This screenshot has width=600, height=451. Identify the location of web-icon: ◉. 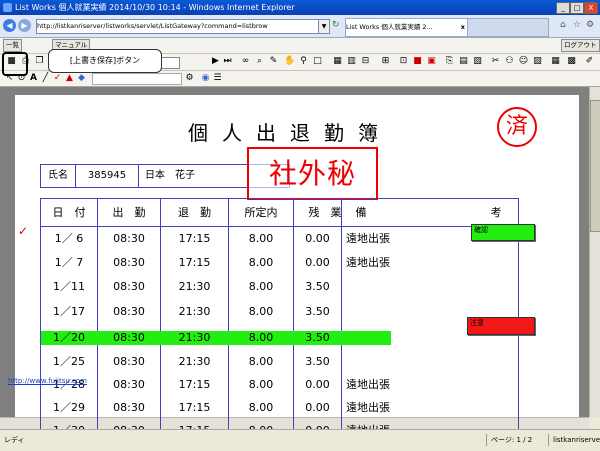
(205, 78).